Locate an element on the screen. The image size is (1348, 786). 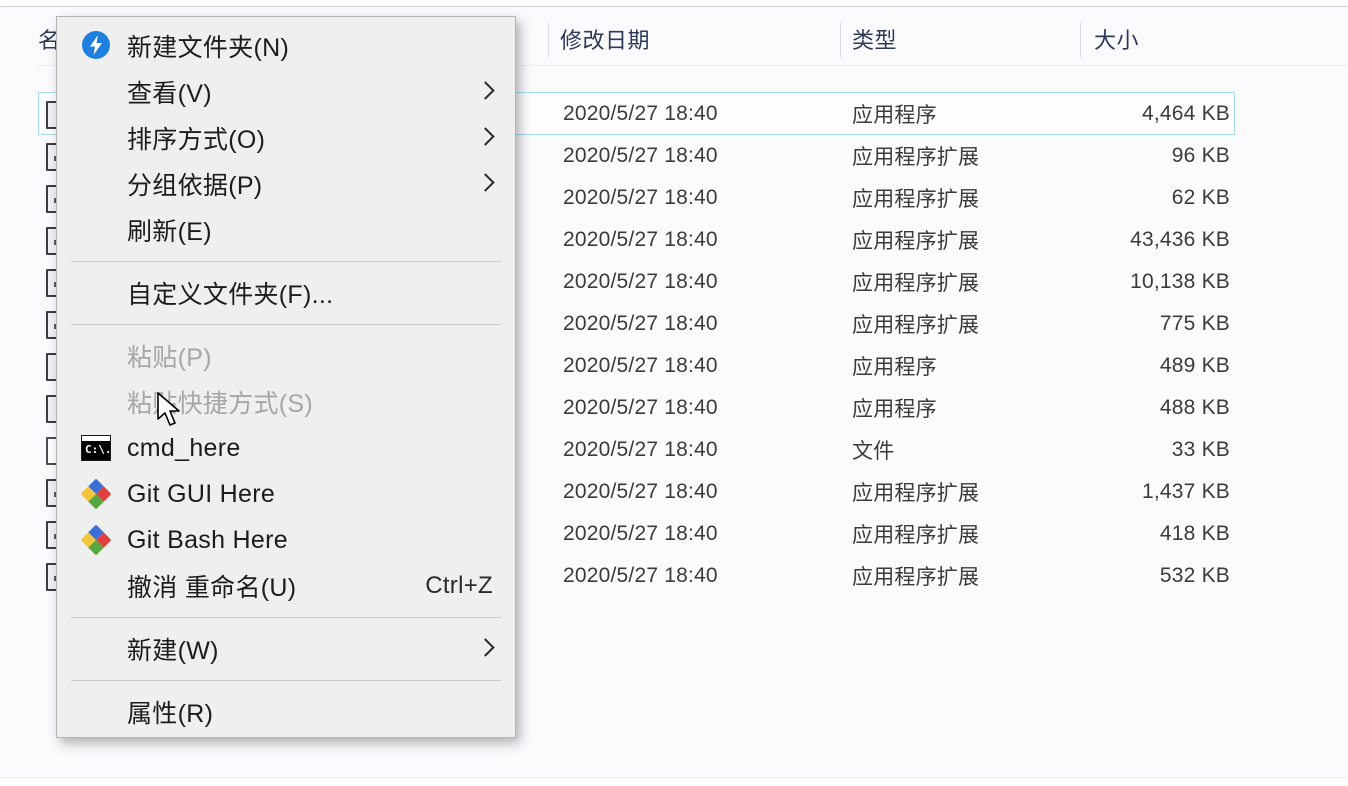
cell-file-size: 4,464 KB is located at coordinates (1186, 113).